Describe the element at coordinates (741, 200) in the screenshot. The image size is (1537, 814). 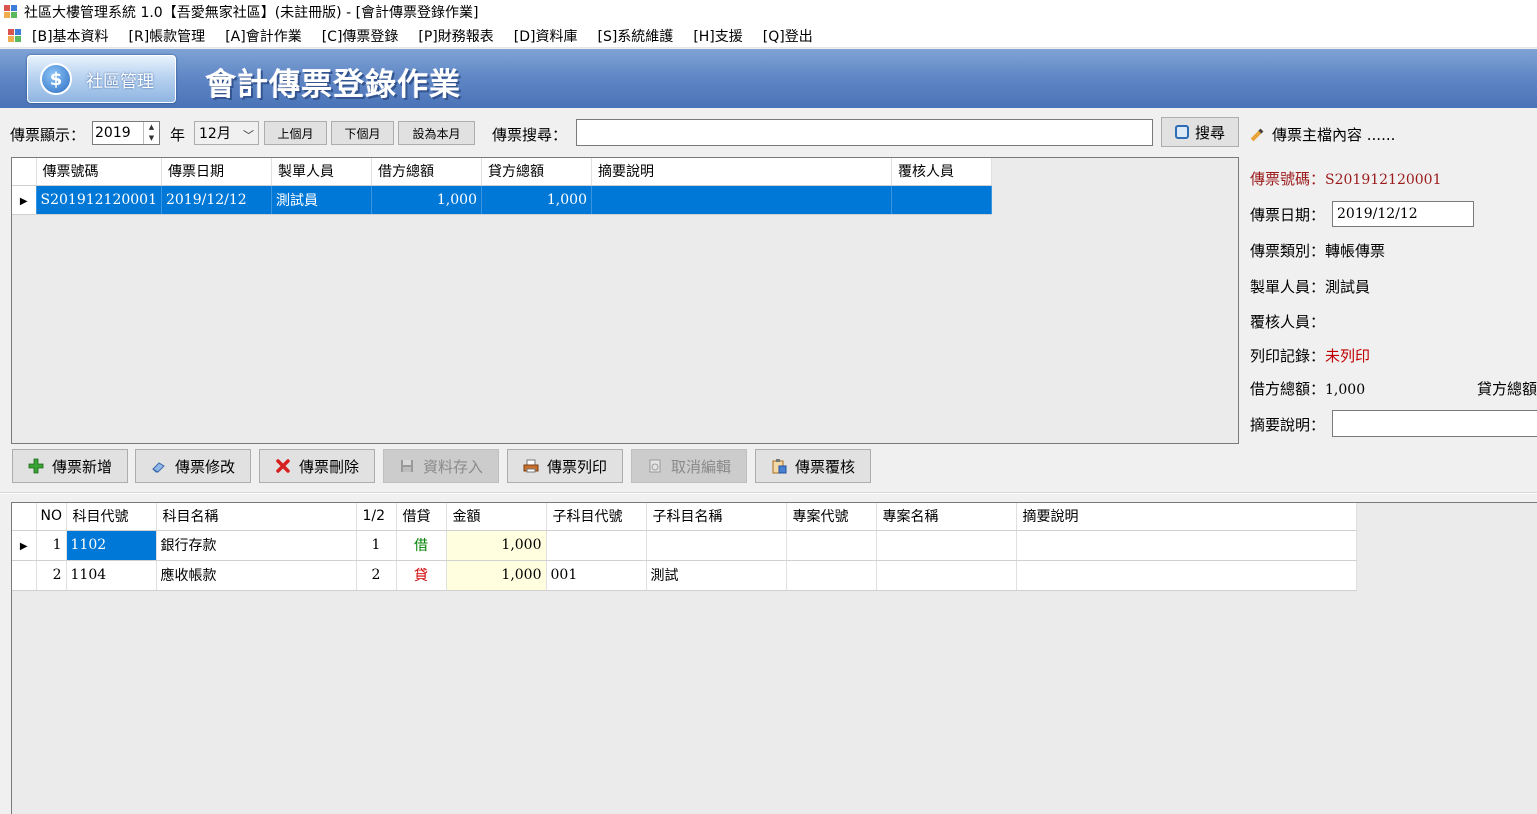
I see `cell-summary` at that location.